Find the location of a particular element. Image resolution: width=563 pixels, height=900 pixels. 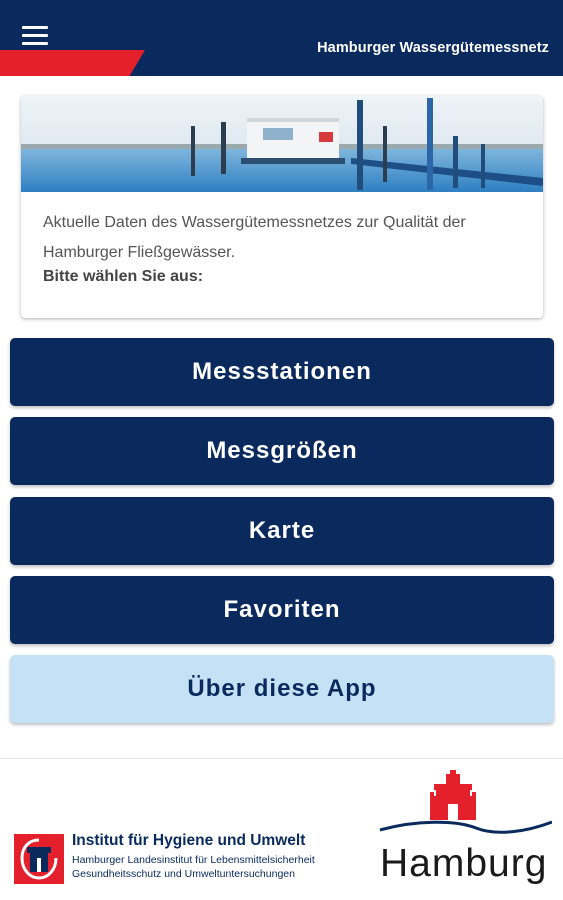

app-title: Hamburger Wassergütemessnetz is located at coordinates (433, 48).